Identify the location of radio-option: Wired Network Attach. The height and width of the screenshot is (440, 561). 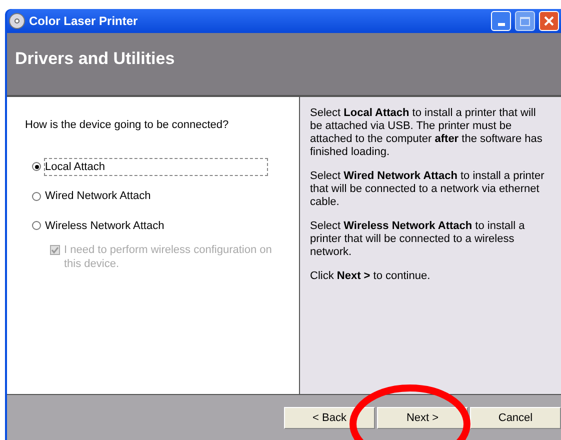
(165, 196).